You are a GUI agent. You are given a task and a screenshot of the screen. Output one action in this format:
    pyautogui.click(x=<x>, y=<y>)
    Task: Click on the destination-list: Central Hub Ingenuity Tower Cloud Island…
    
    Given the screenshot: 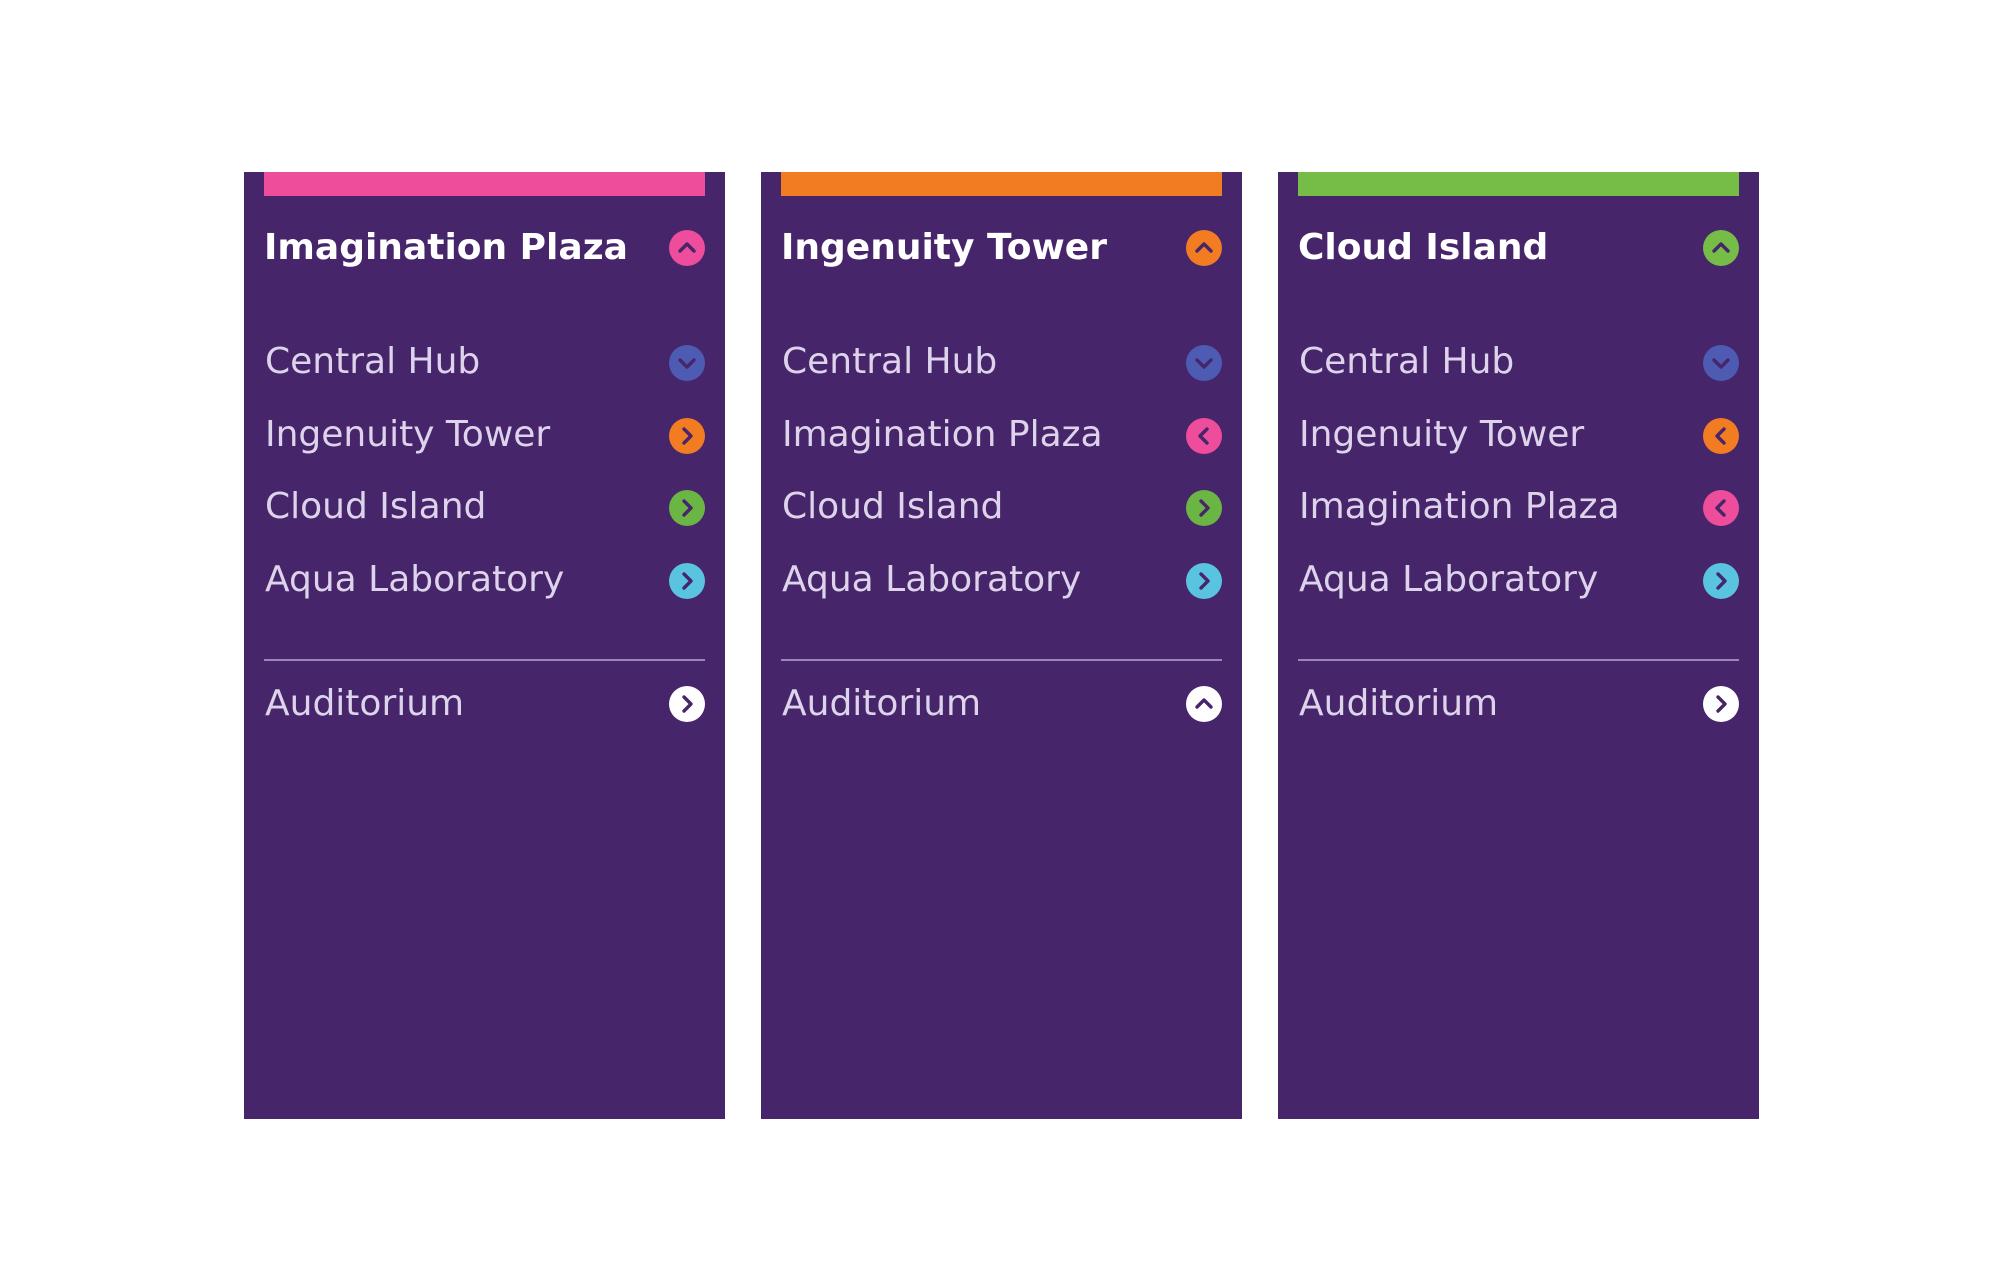 What is the action you would take?
    pyautogui.click(x=484, y=474)
    